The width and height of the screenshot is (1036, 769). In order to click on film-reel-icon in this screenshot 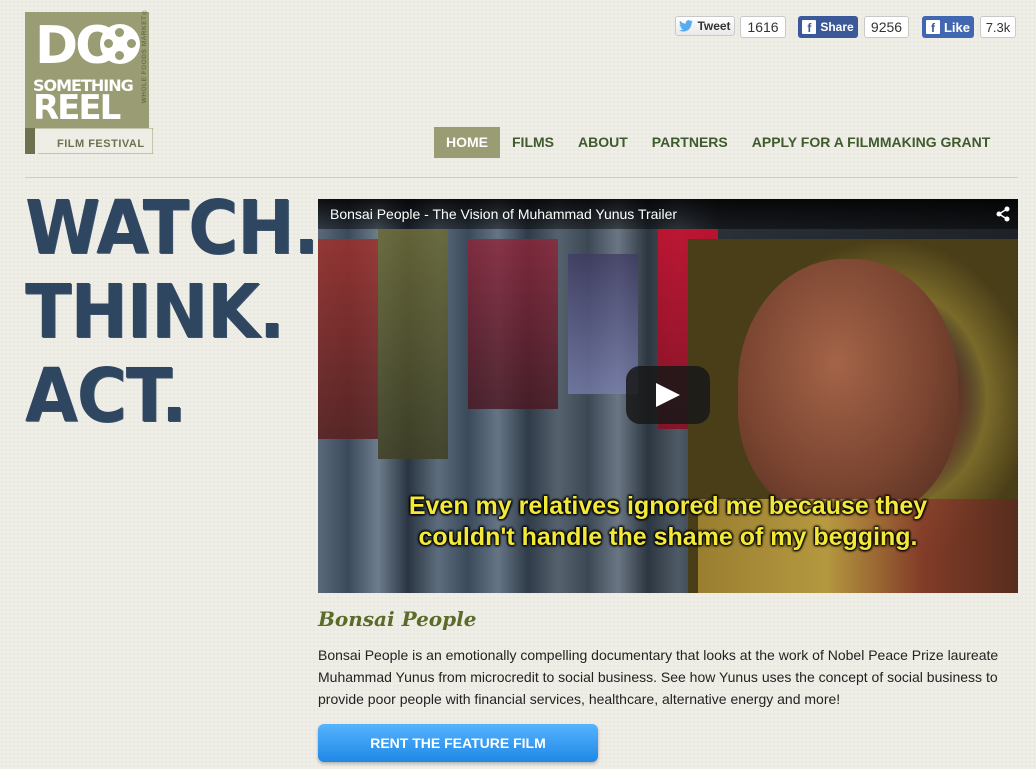, I will do `click(120, 44)`.